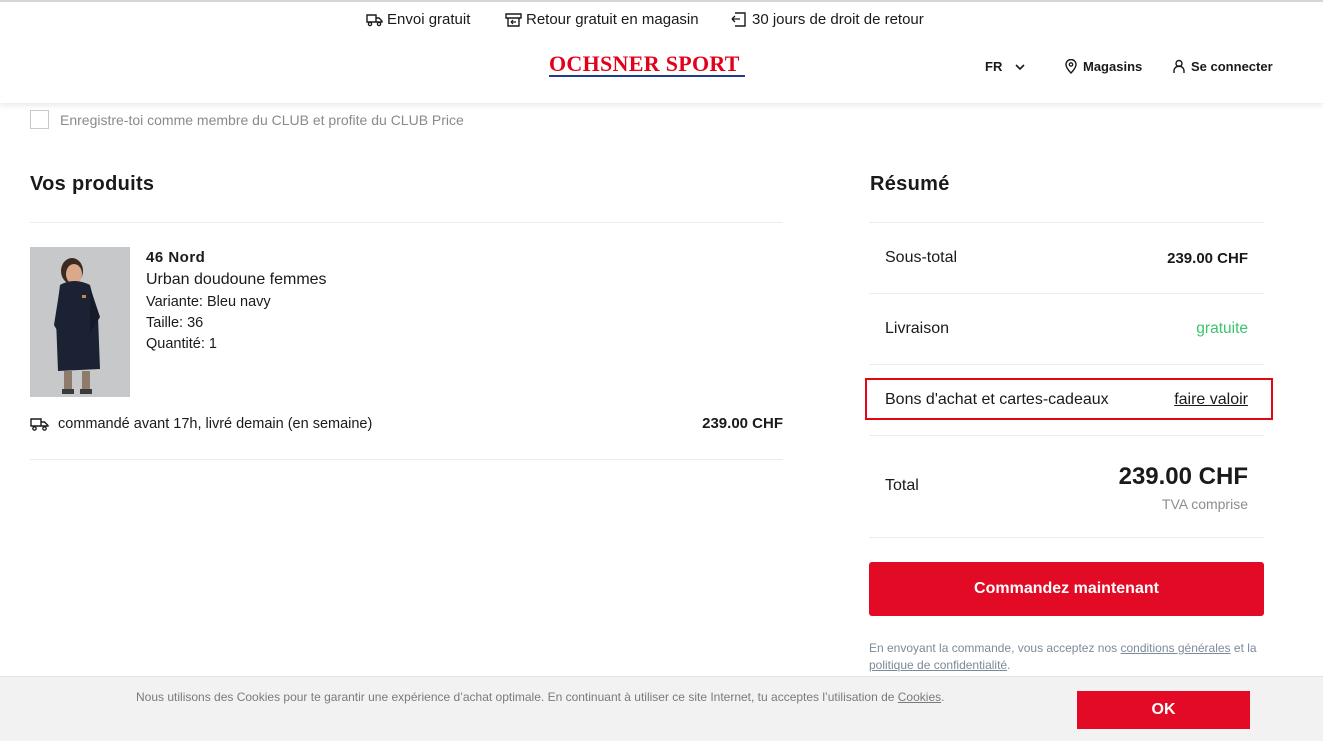 This screenshot has height=741, width=1323. I want to click on products-title: Vos produits, so click(92, 184).